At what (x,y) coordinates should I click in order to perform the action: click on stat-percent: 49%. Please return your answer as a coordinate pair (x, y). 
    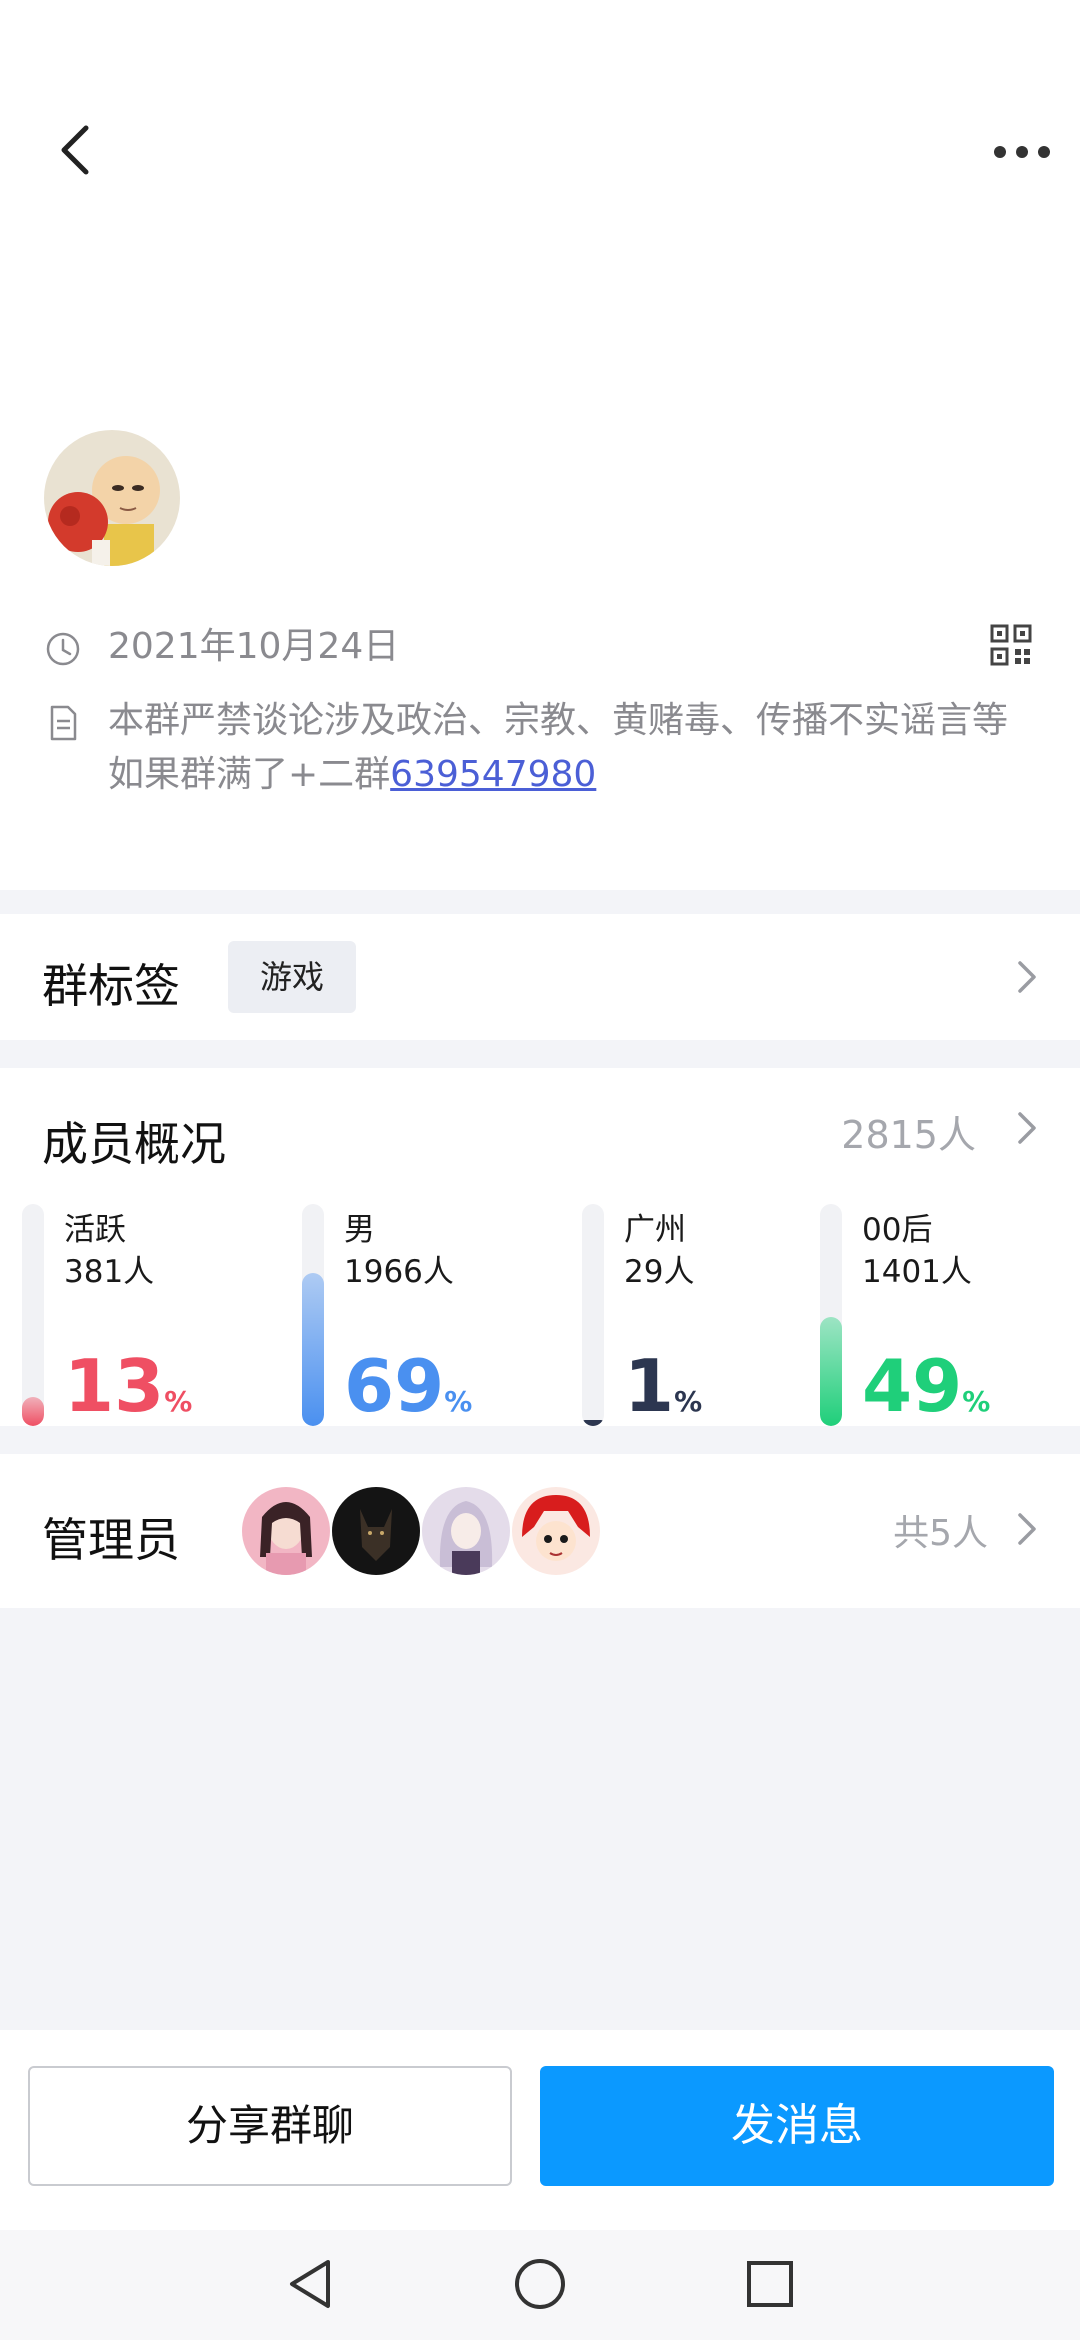
    Looking at the image, I should click on (926, 1394).